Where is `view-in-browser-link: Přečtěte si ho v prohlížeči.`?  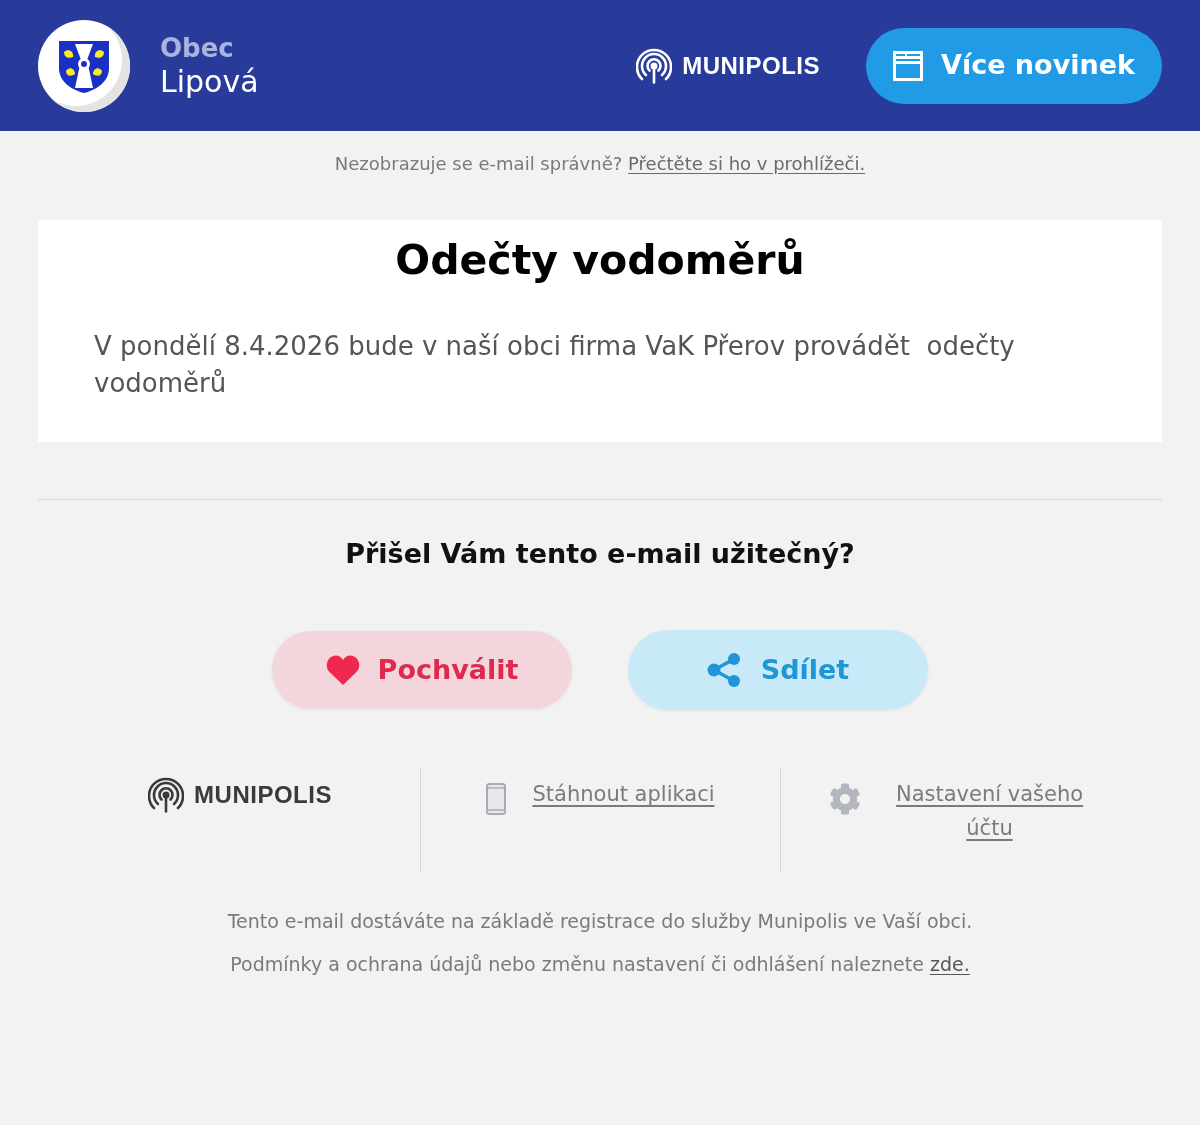 view-in-browser-link: Přečtěte si ho v prohlížeči. is located at coordinates (747, 163).